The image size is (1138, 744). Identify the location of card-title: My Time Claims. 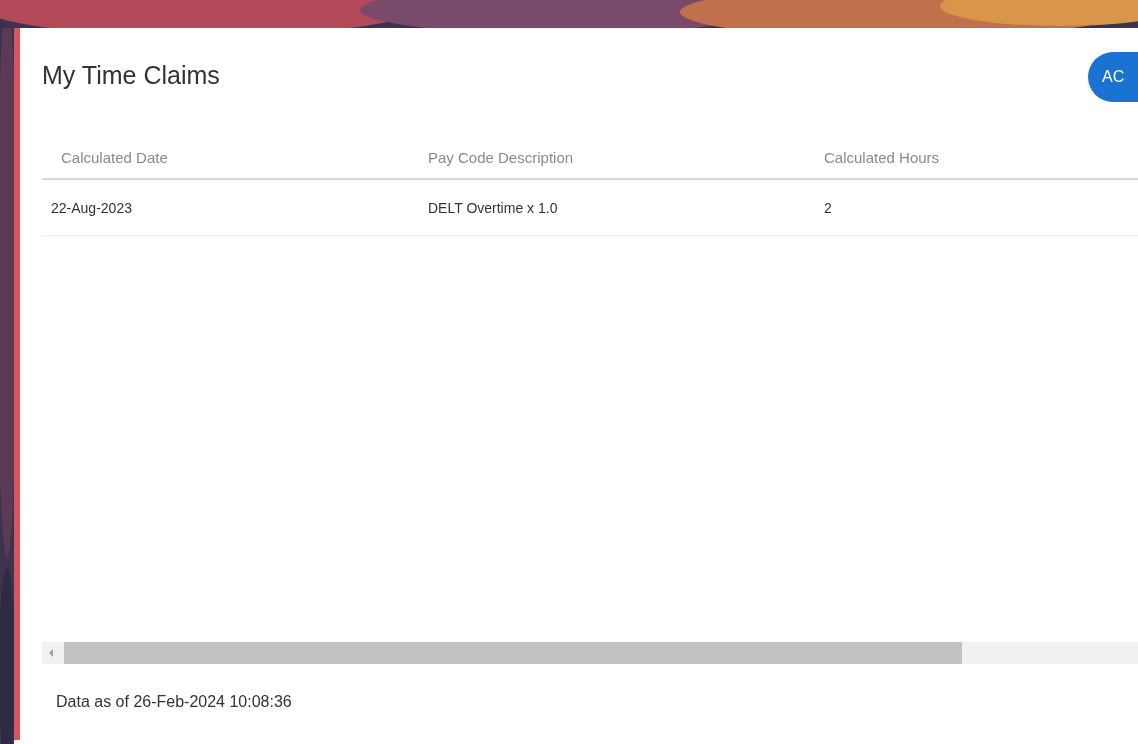
(131, 76).